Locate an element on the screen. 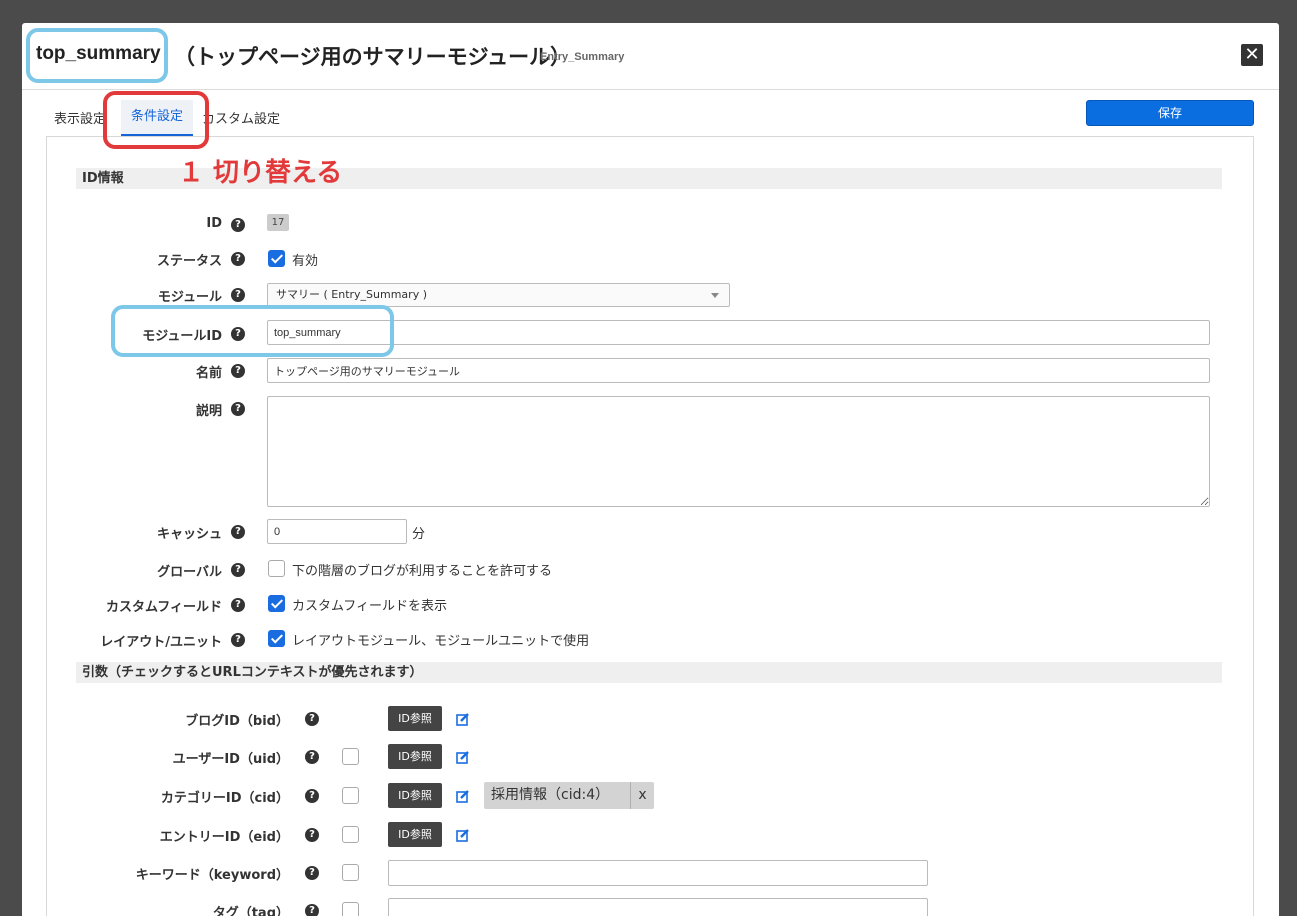 This screenshot has width=1297, height=916. module-select-value: サマリー ( Entry_Summary ) is located at coordinates (351, 294).